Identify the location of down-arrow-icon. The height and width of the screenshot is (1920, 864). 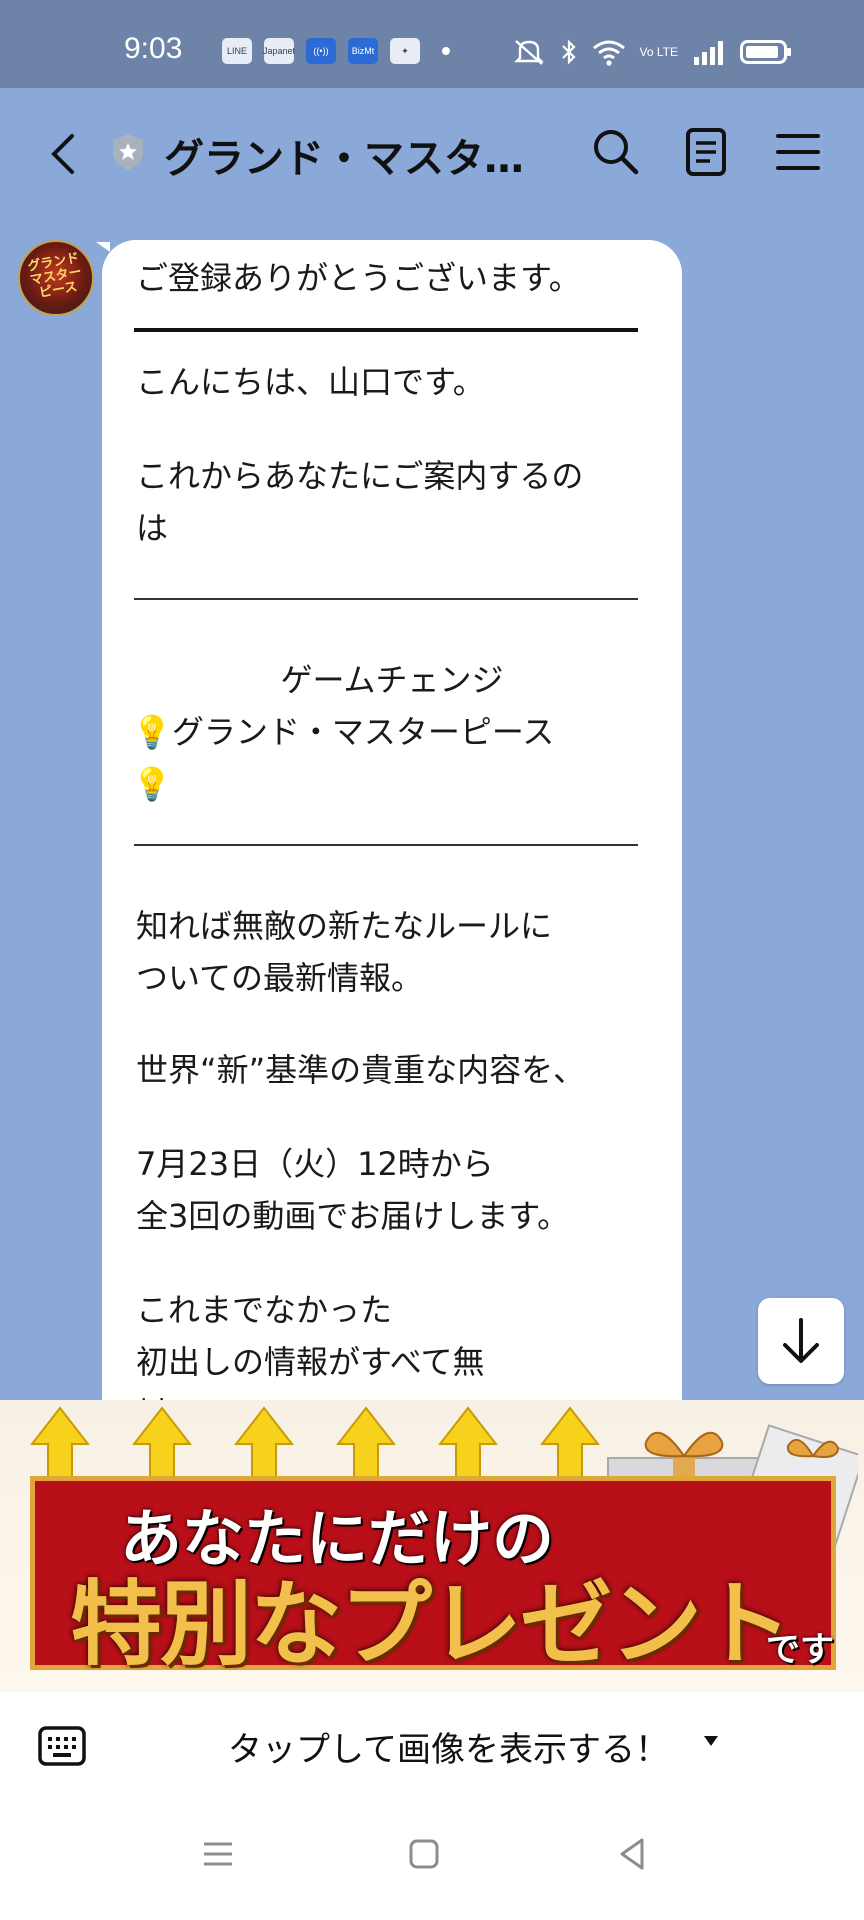
(801, 1340).